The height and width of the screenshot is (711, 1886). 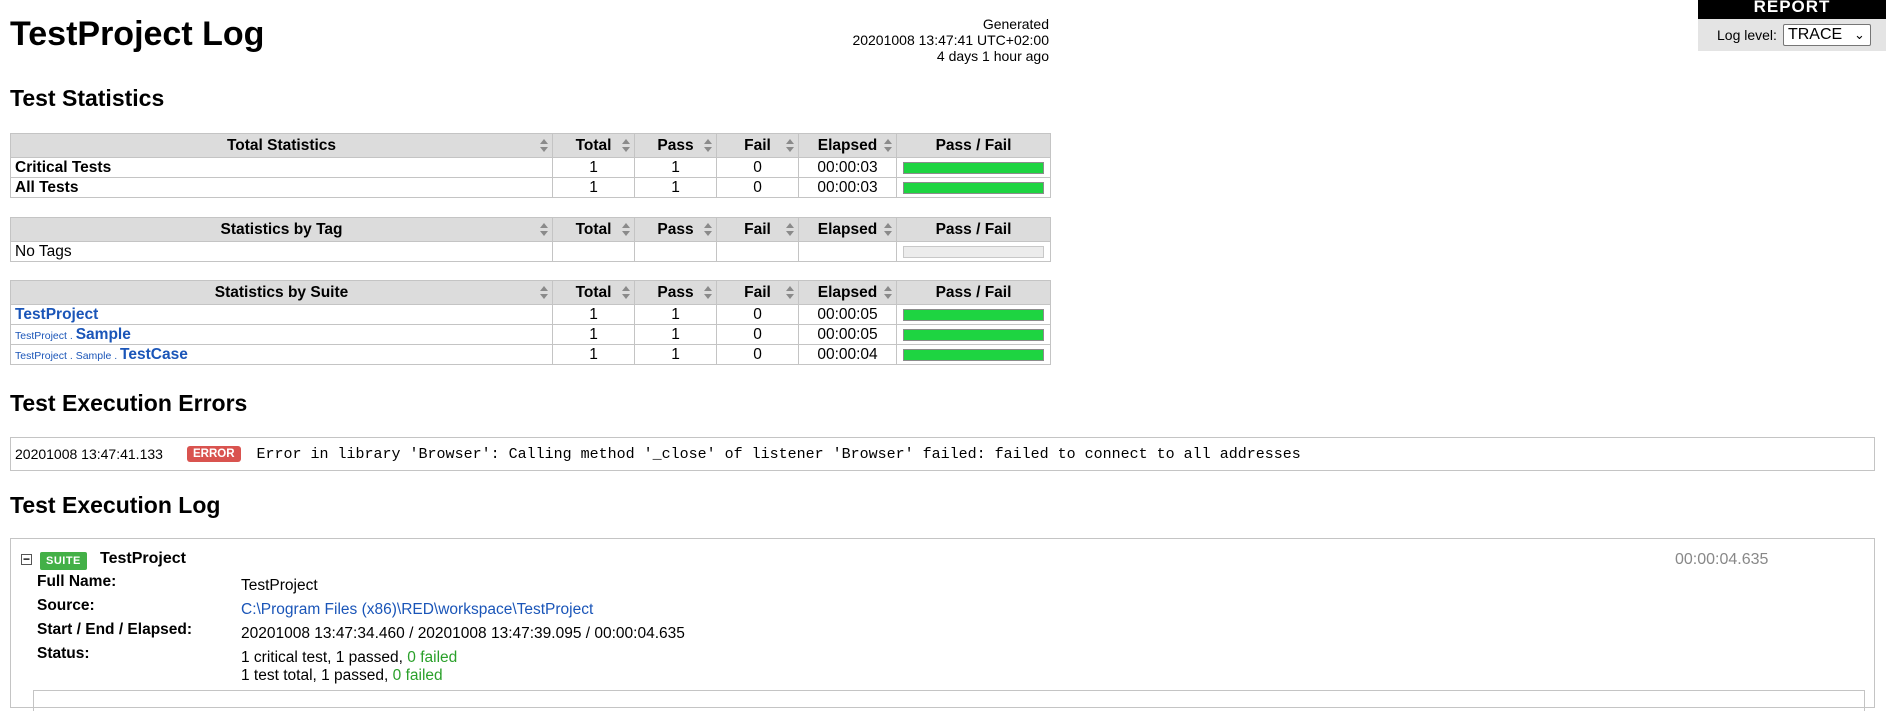 What do you see at coordinates (115, 505) in the screenshot?
I see `execution-log-heading: Test Execution Log` at bounding box center [115, 505].